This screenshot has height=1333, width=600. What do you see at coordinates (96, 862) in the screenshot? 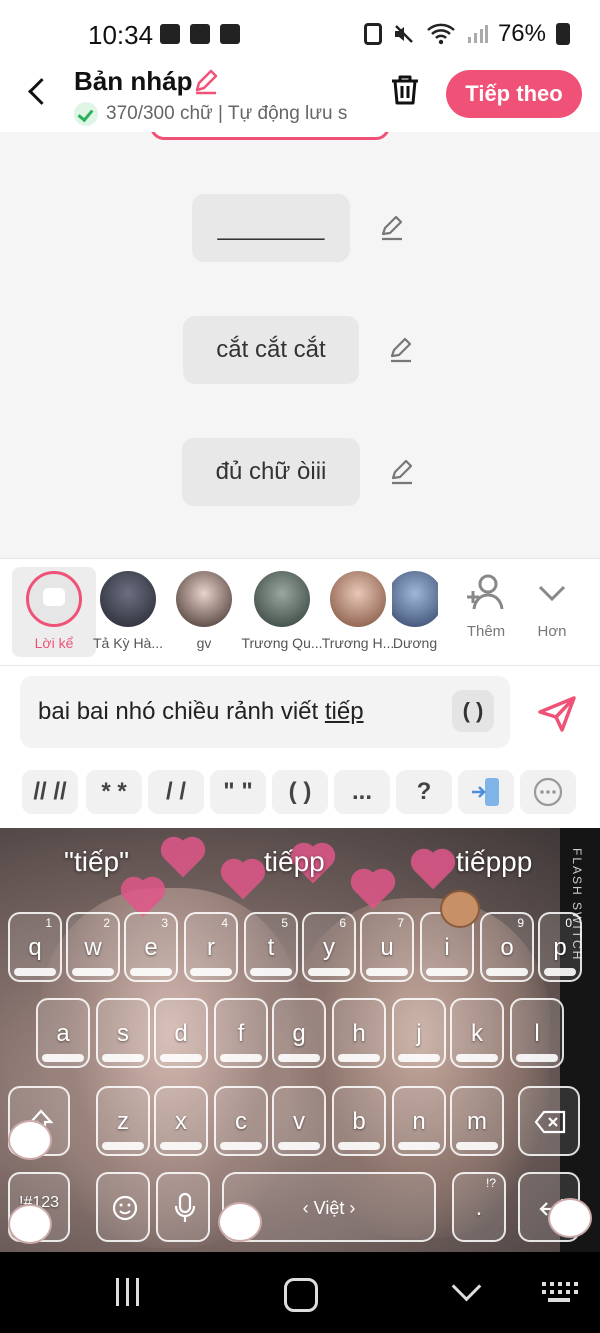
I see `suggestion: "tiếp"` at bounding box center [96, 862].